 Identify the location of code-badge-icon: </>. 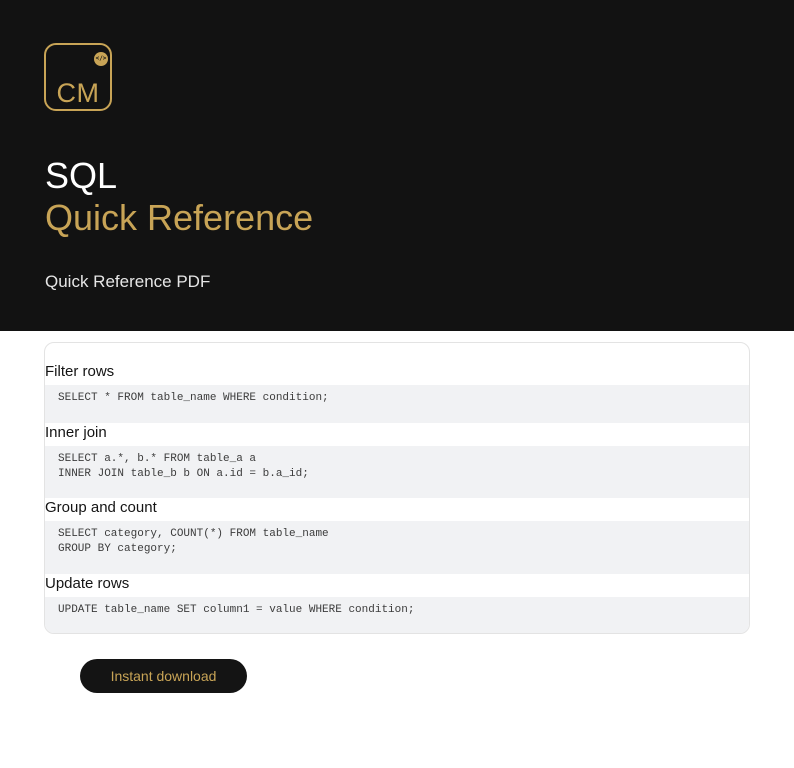
(101, 59).